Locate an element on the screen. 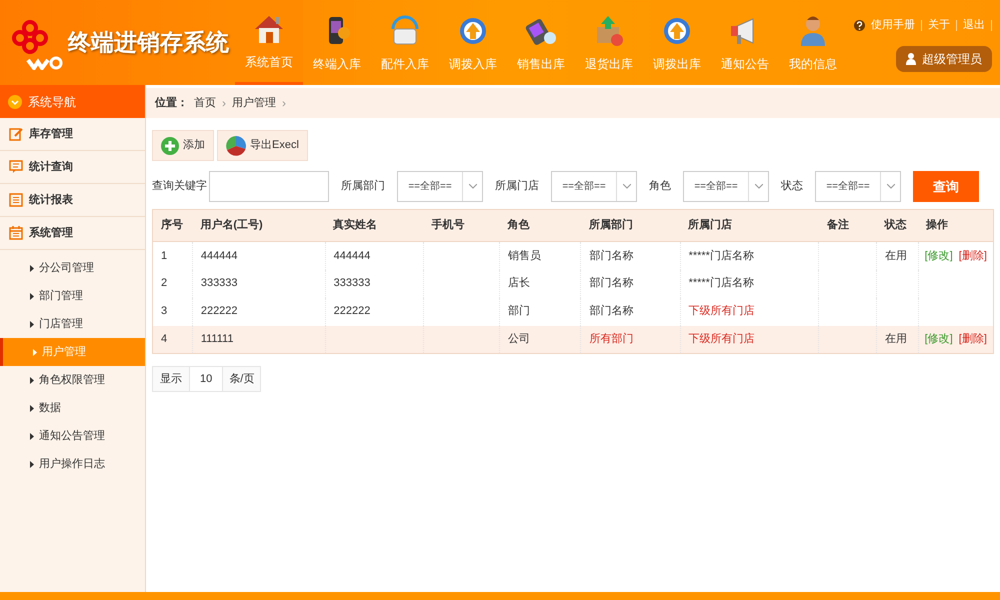 This screenshot has width=1000, height=600. calendar-icon is located at coordinates (16, 233).